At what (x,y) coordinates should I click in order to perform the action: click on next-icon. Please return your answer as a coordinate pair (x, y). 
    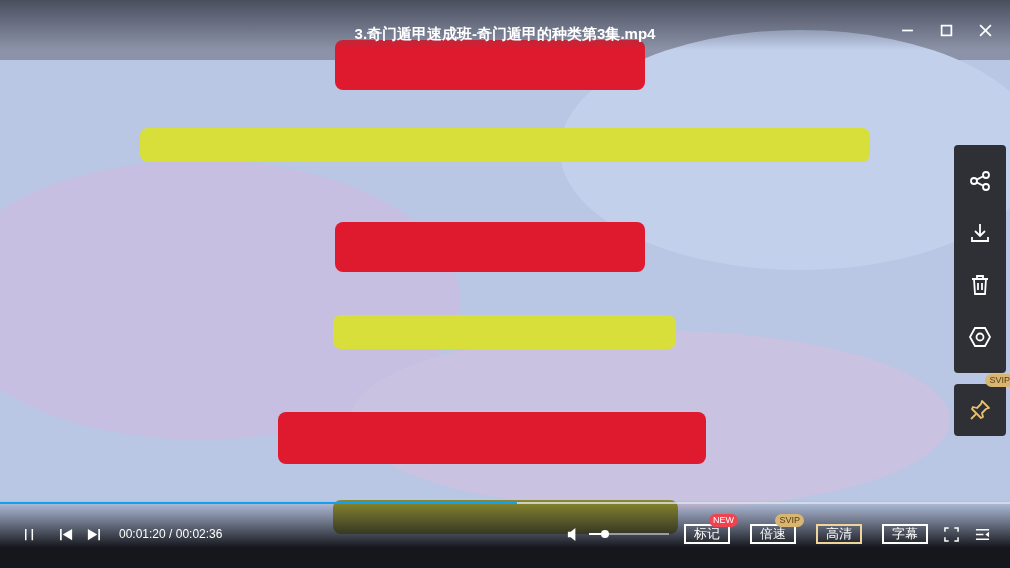
    Looking at the image, I should click on (93, 534).